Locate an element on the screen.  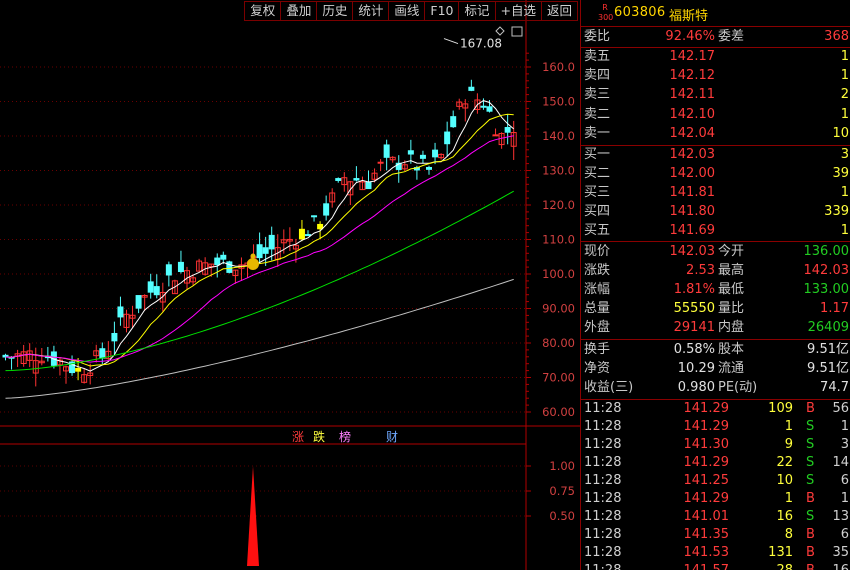
indicator-tick-label: 0.50 is located at coordinates (562, 516).